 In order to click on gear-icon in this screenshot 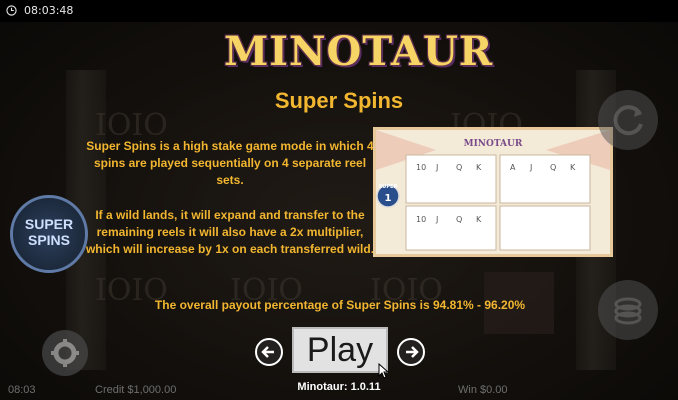, I will do `click(65, 353)`.